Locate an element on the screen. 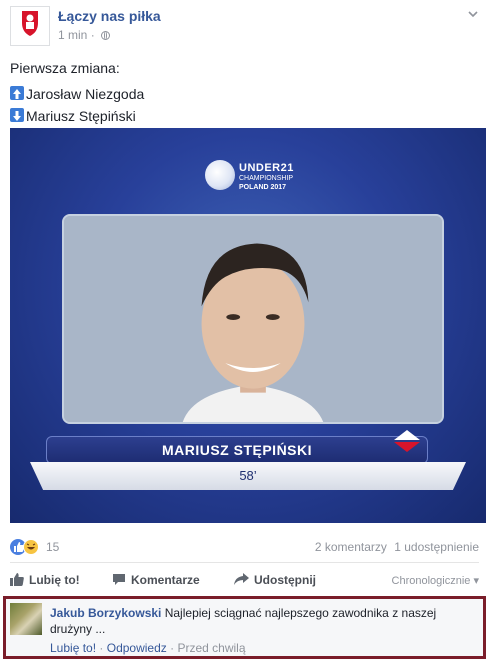  arrow-up-icon is located at coordinates (17, 93).